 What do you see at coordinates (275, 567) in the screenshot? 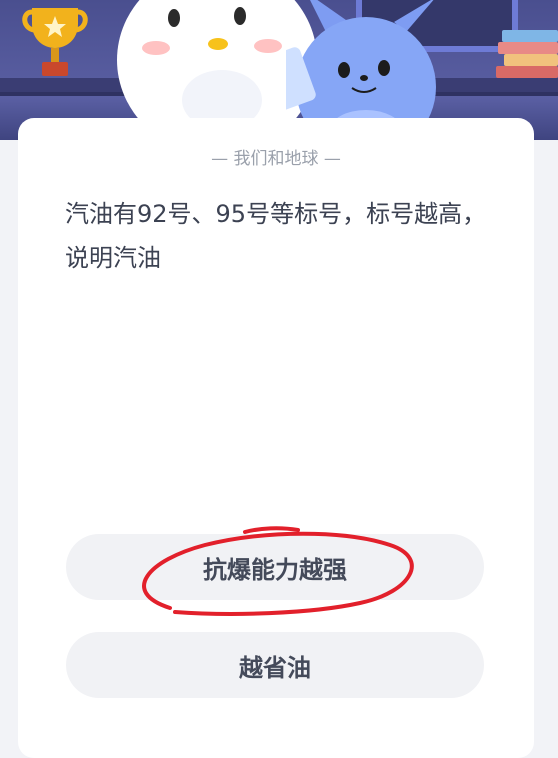
I see `answer-option-1: 抗爆能力越强` at bounding box center [275, 567].